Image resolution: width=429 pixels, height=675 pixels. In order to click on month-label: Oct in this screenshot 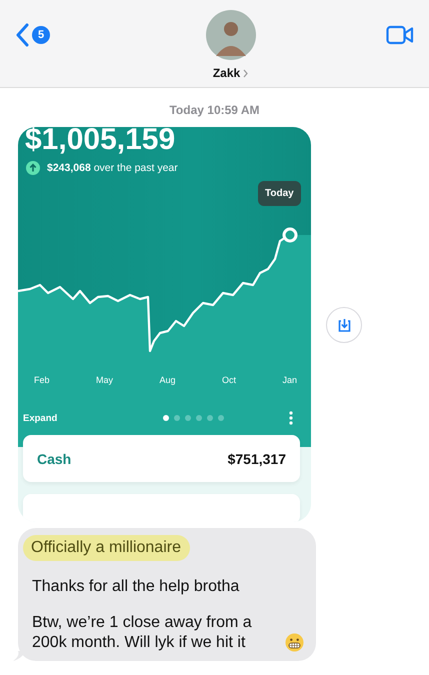, I will do `click(229, 380)`.